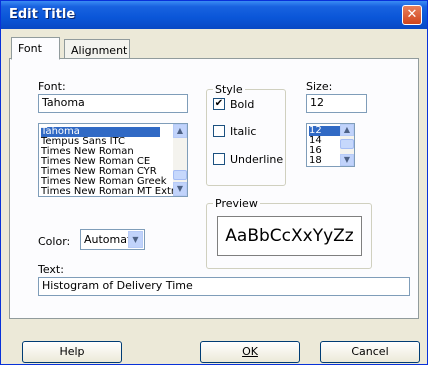  I want to click on color-label: Color:, so click(54, 241).